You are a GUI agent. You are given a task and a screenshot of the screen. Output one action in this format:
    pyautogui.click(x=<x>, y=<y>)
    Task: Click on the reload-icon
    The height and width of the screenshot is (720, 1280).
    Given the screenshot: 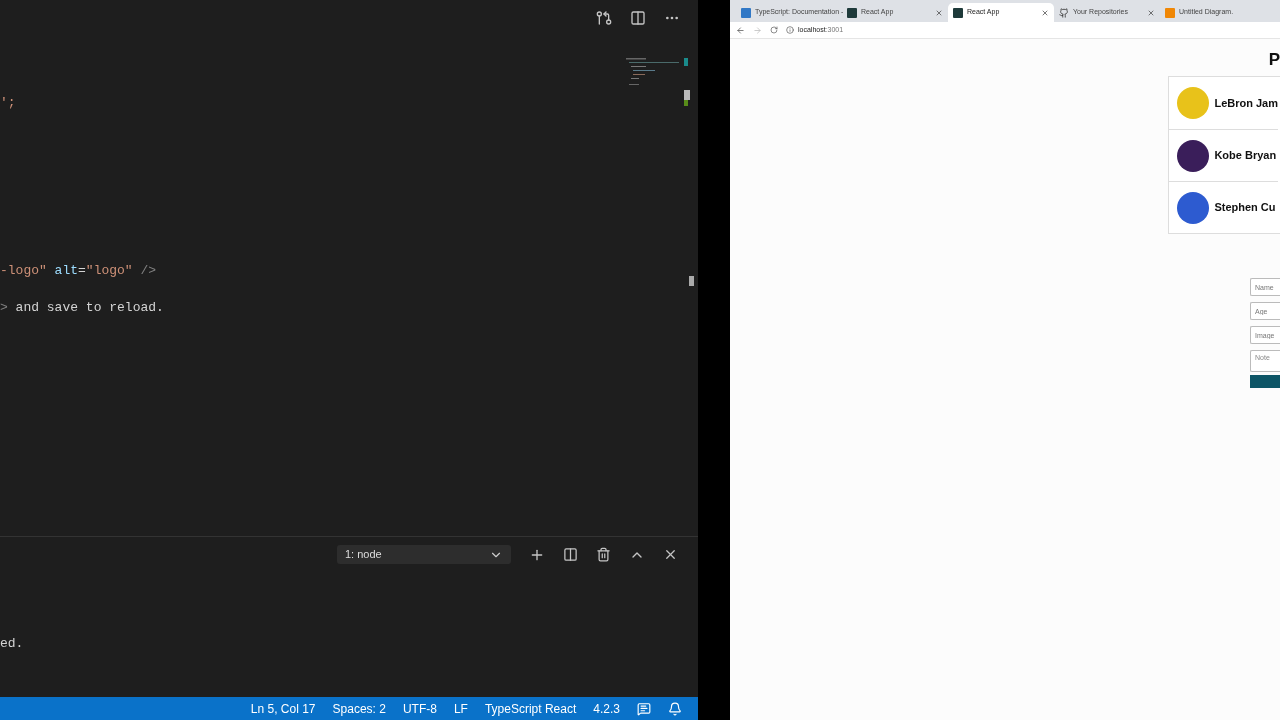 What is the action you would take?
    pyautogui.click(x=774, y=30)
    